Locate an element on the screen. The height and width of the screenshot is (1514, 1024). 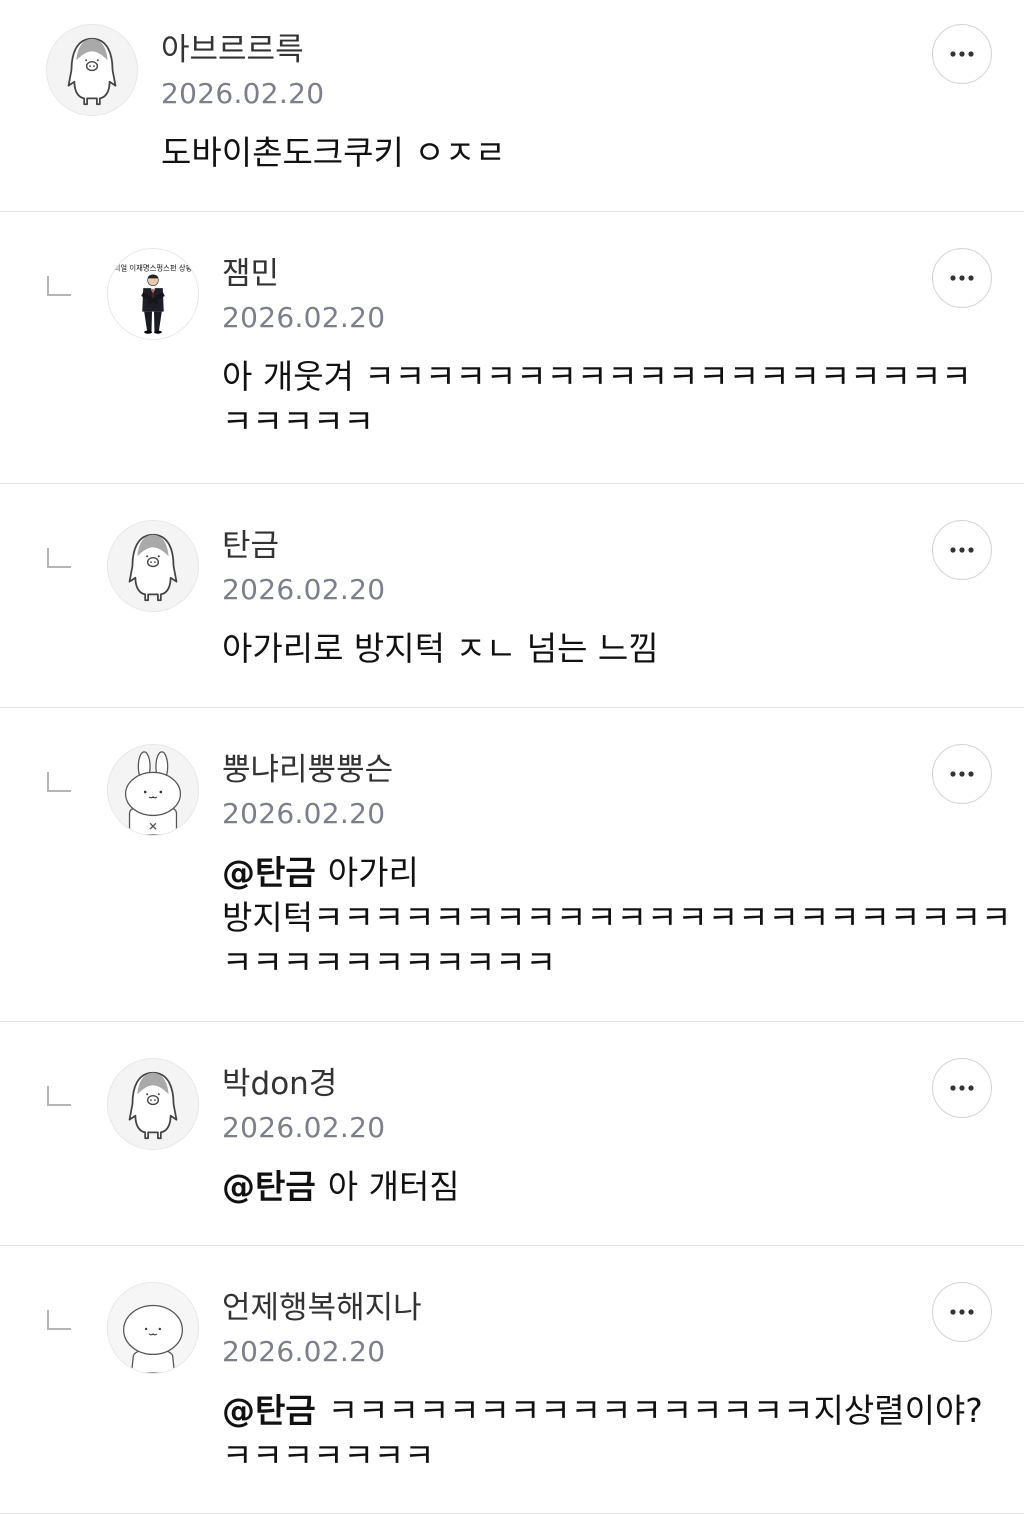
comment-text-line: ㅋㅋㅋㅋㅋㅋㅋㅋㅋㅋㅋ is located at coordinates (389, 962).